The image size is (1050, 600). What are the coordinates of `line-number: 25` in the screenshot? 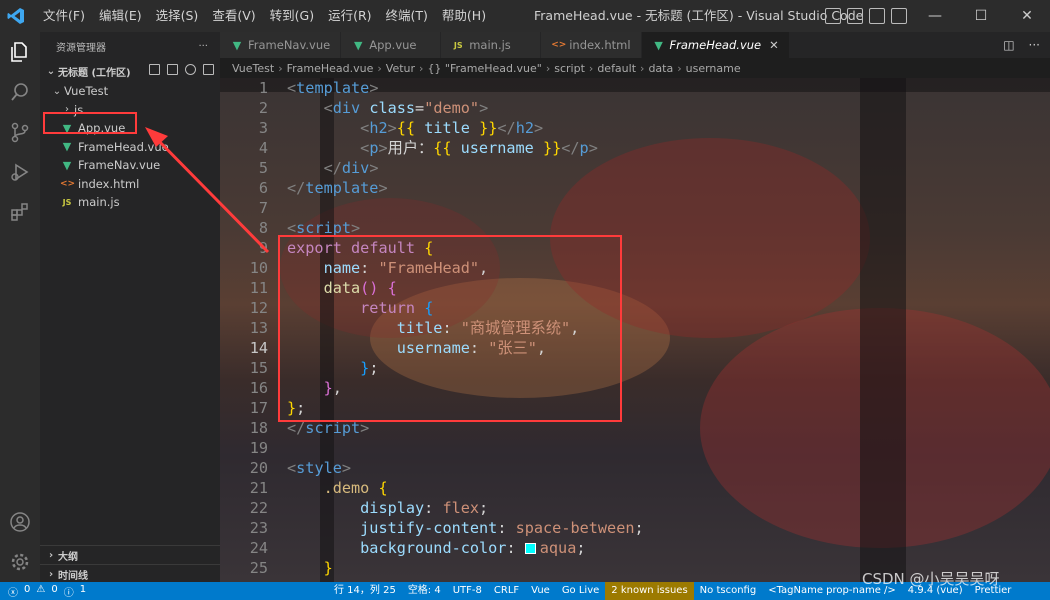 It's located at (258, 568).